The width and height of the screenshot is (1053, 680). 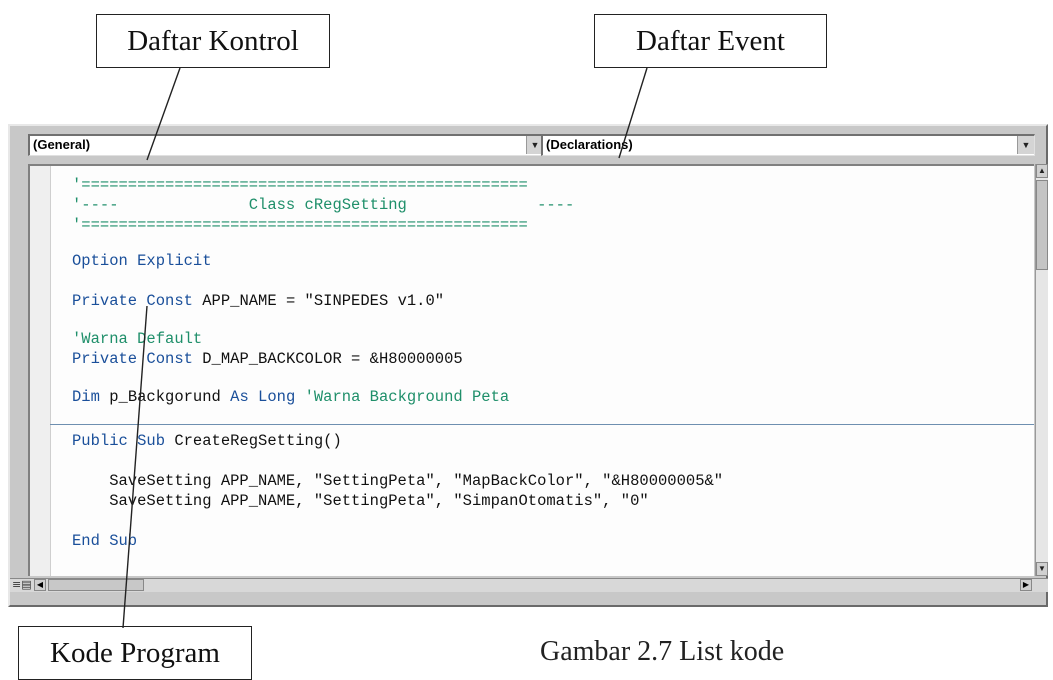 What do you see at coordinates (62, 144) in the screenshot?
I see `object-combo-value: (General)` at bounding box center [62, 144].